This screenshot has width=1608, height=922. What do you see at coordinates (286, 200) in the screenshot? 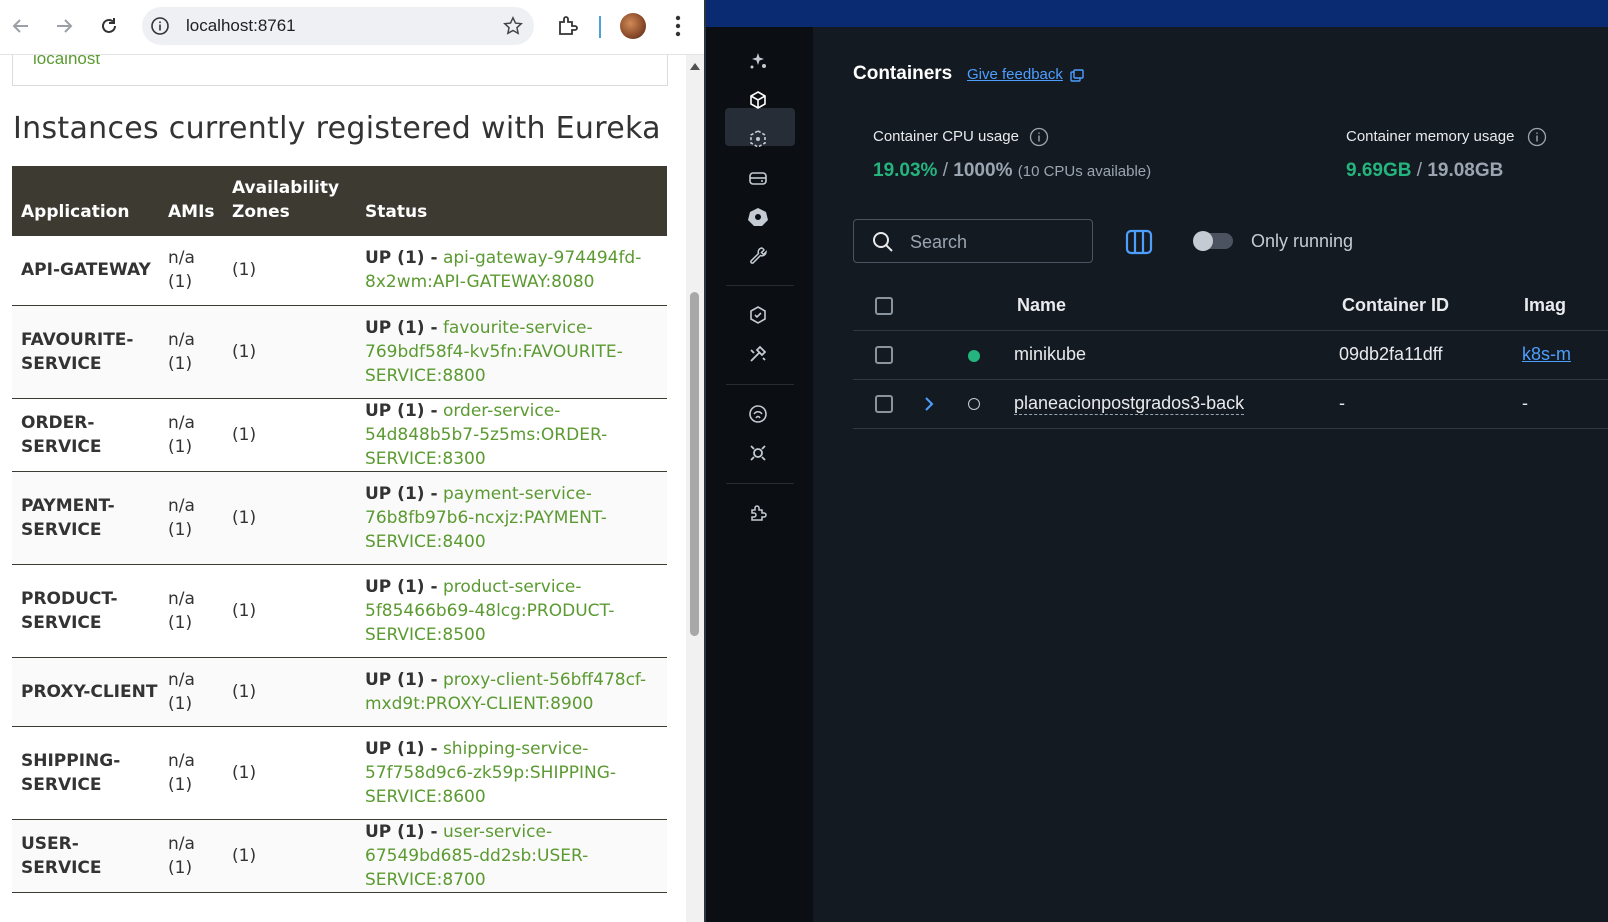
I see `column-header-label: Availability Zones` at bounding box center [286, 200].